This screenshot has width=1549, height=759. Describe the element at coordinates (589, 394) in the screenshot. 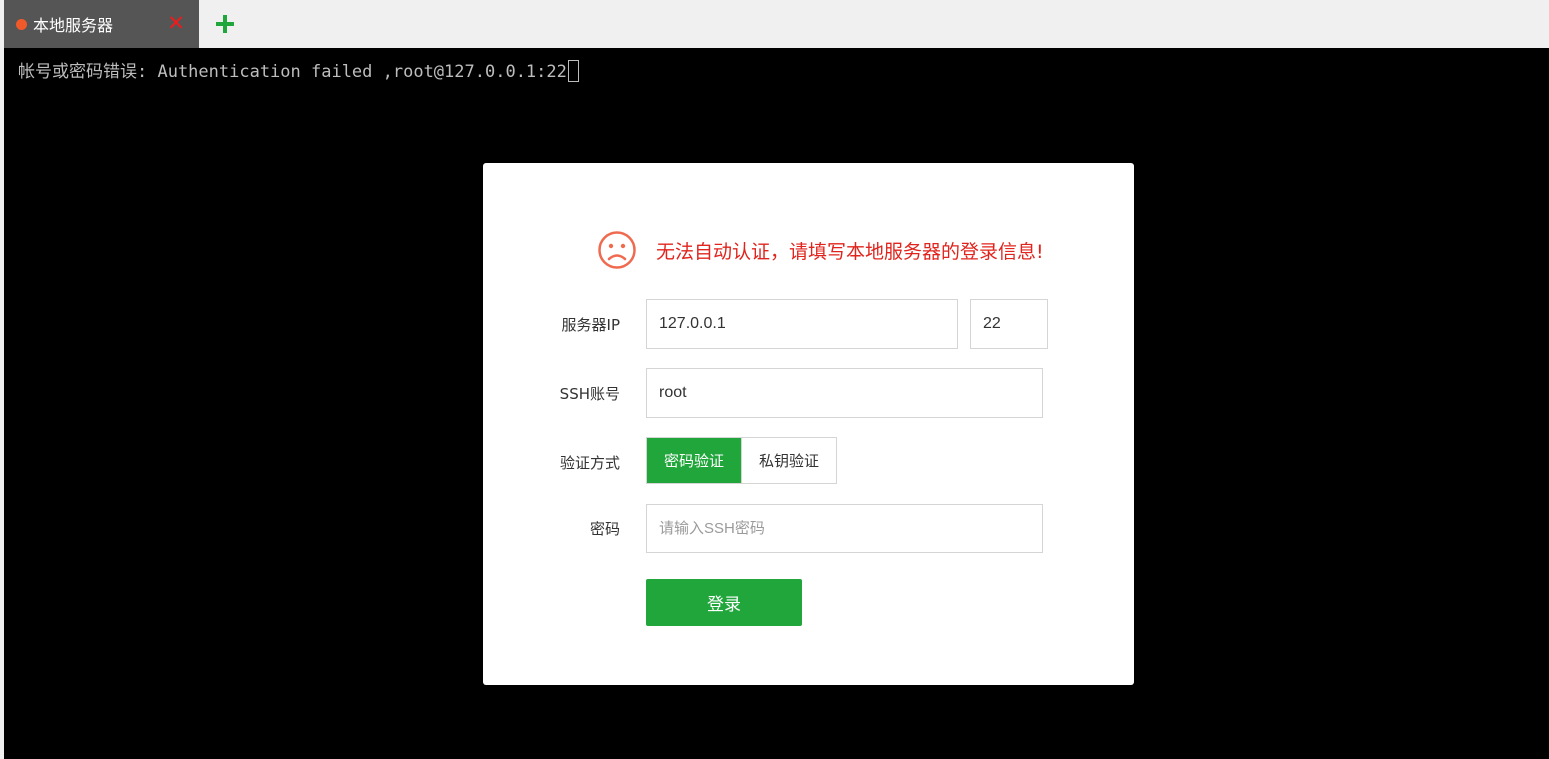

I see `ssh-account-label: SSH账号` at that location.